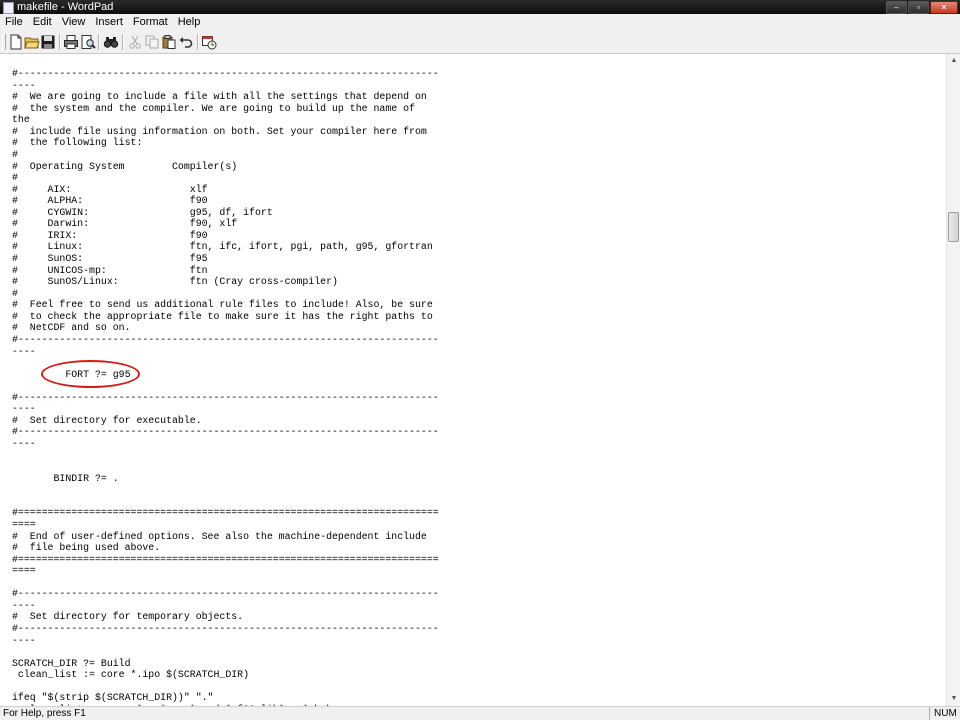 The image size is (960, 720). Describe the element at coordinates (480, 22) in the screenshot. I see `menu-bar: File Edit View Insert Format Help` at that location.